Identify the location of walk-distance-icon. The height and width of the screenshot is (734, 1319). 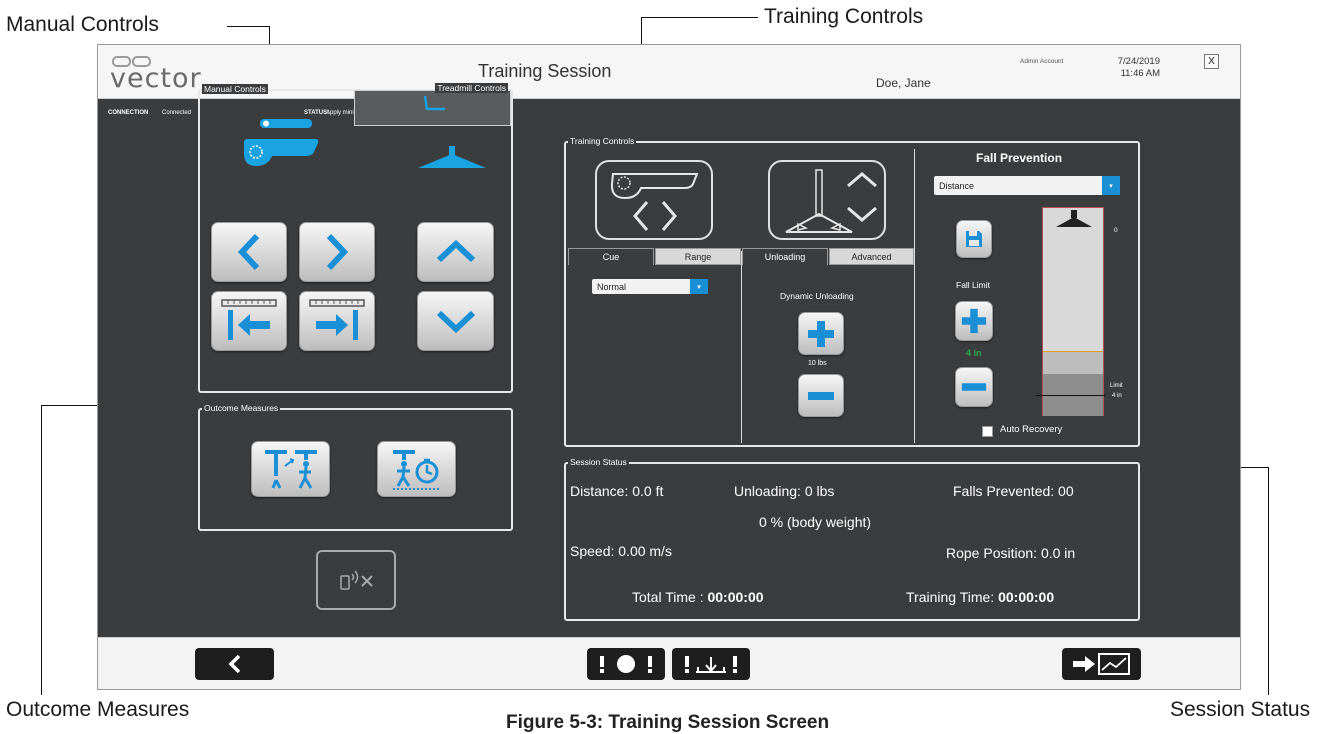
(290, 469).